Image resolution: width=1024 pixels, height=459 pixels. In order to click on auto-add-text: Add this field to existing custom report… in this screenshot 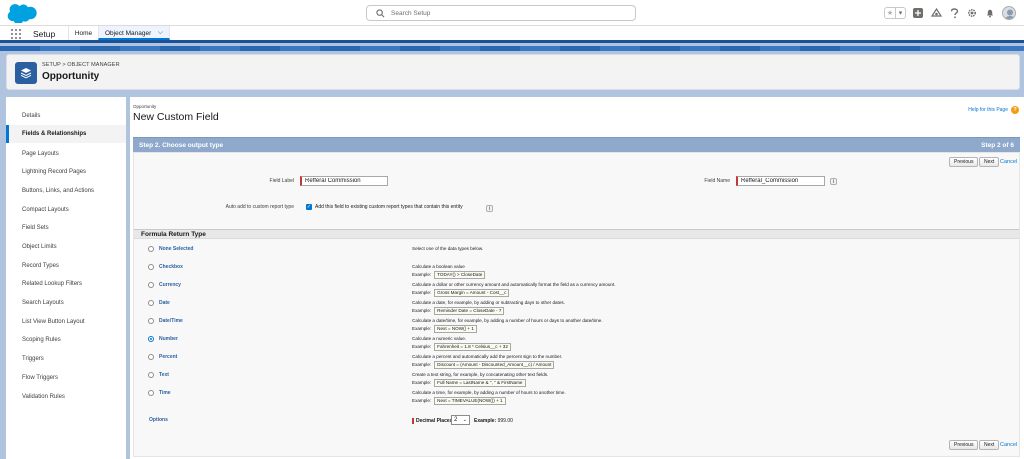, I will do `click(389, 207)`.